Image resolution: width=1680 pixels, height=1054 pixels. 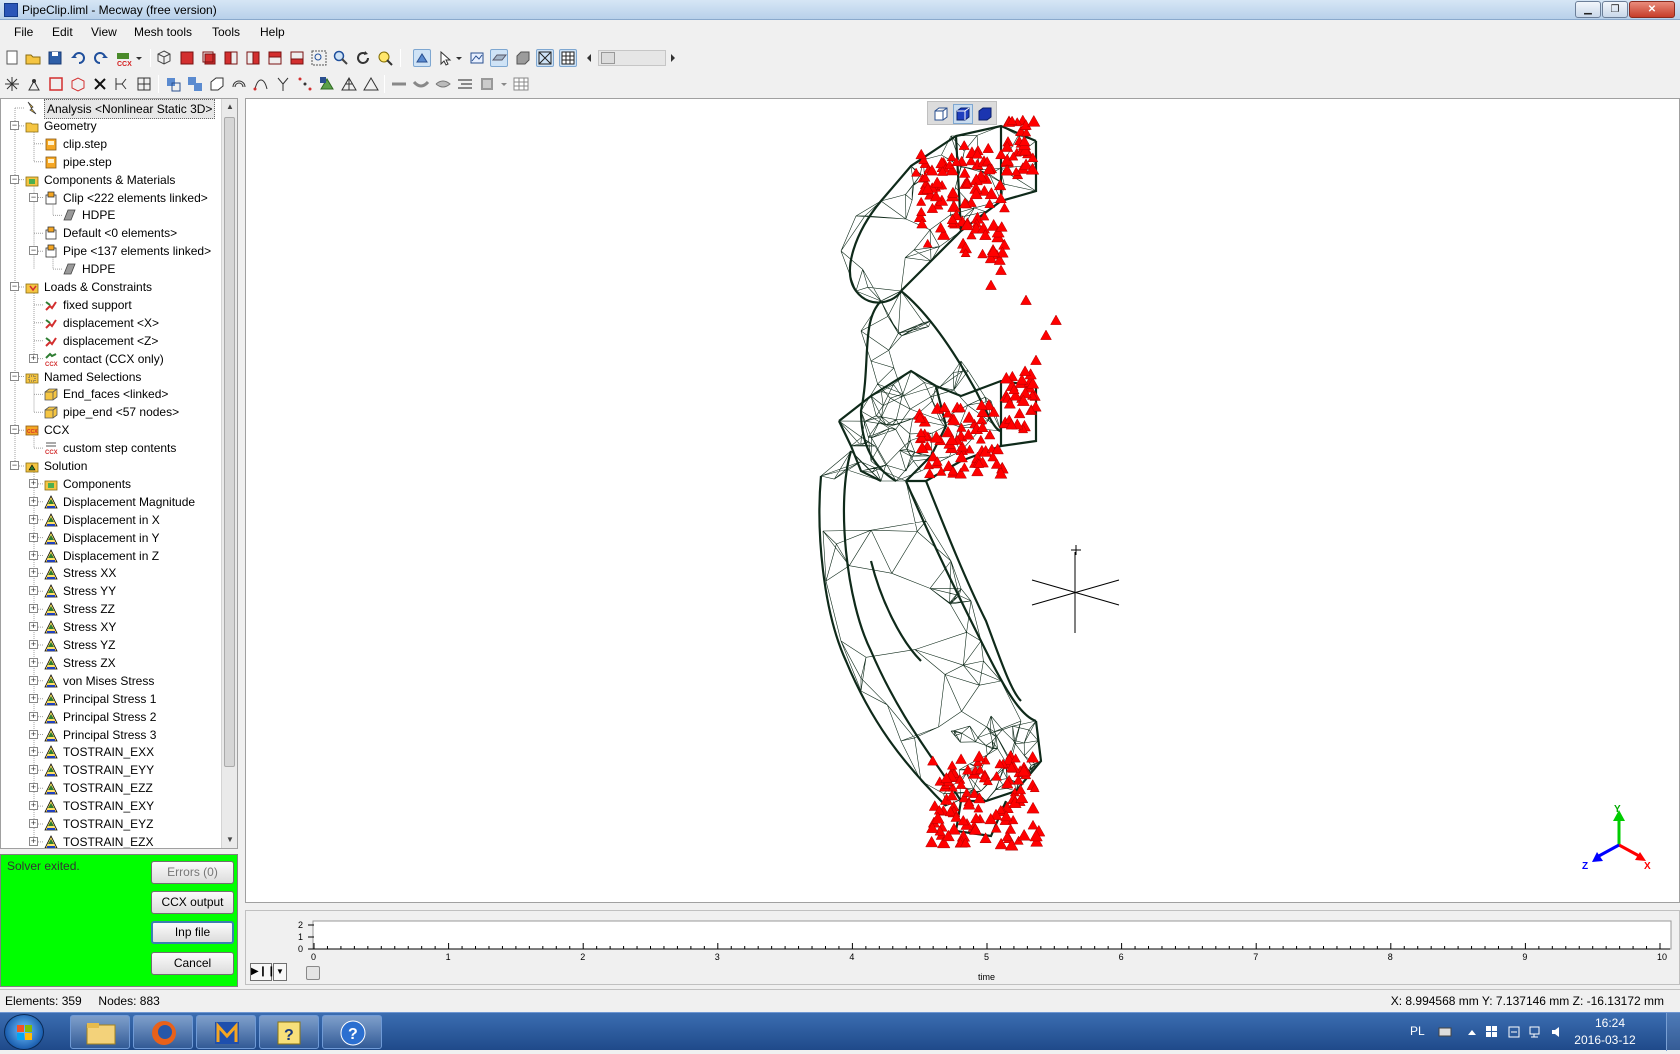 I want to click on tree-item-analysis-nonlinear-static-3d: Analysis <Nonlinear Static 3D>, so click(x=111, y=109).